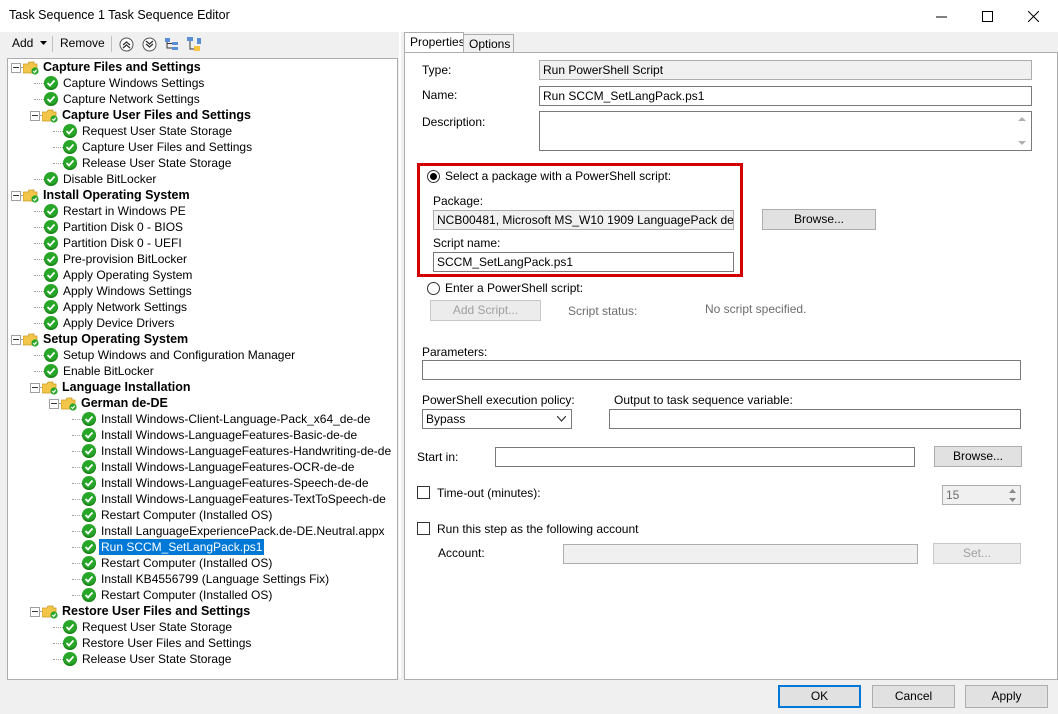 This screenshot has width=1058, height=714. What do you see at coordinates (721, 370) in the screenshot?
I see `parameters-input` at bounding box center [721, 370].